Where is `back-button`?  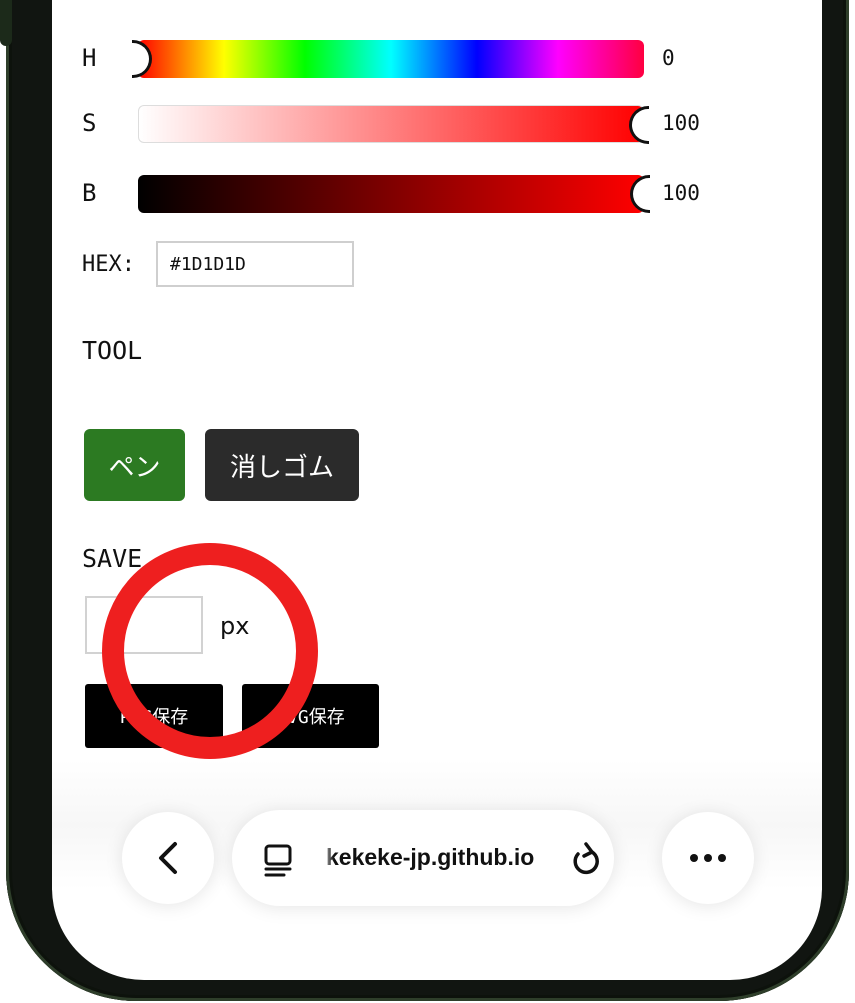
back-button is located at coordinates (168, 858).